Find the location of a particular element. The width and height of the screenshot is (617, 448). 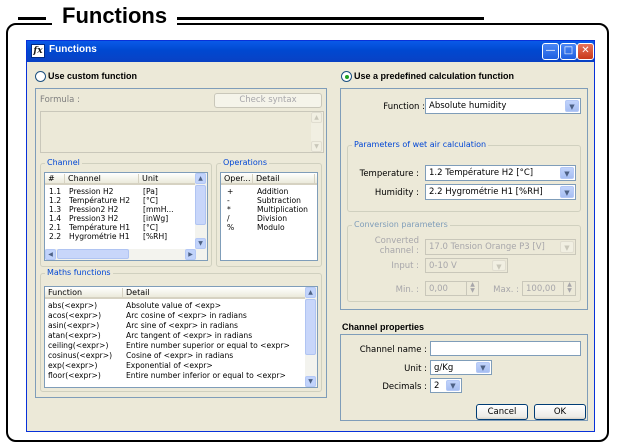

input-select: 0-10 V ▼ is located at coordinates (466, 265).